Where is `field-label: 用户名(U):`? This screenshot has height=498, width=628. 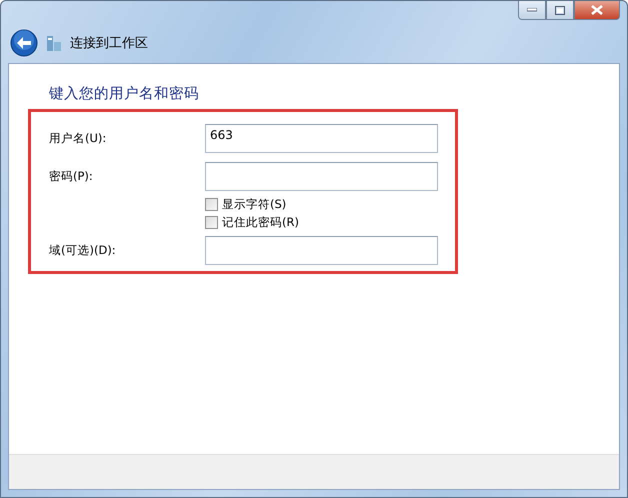 field-label: 用户名(U): is located at coordinates (78, 138).